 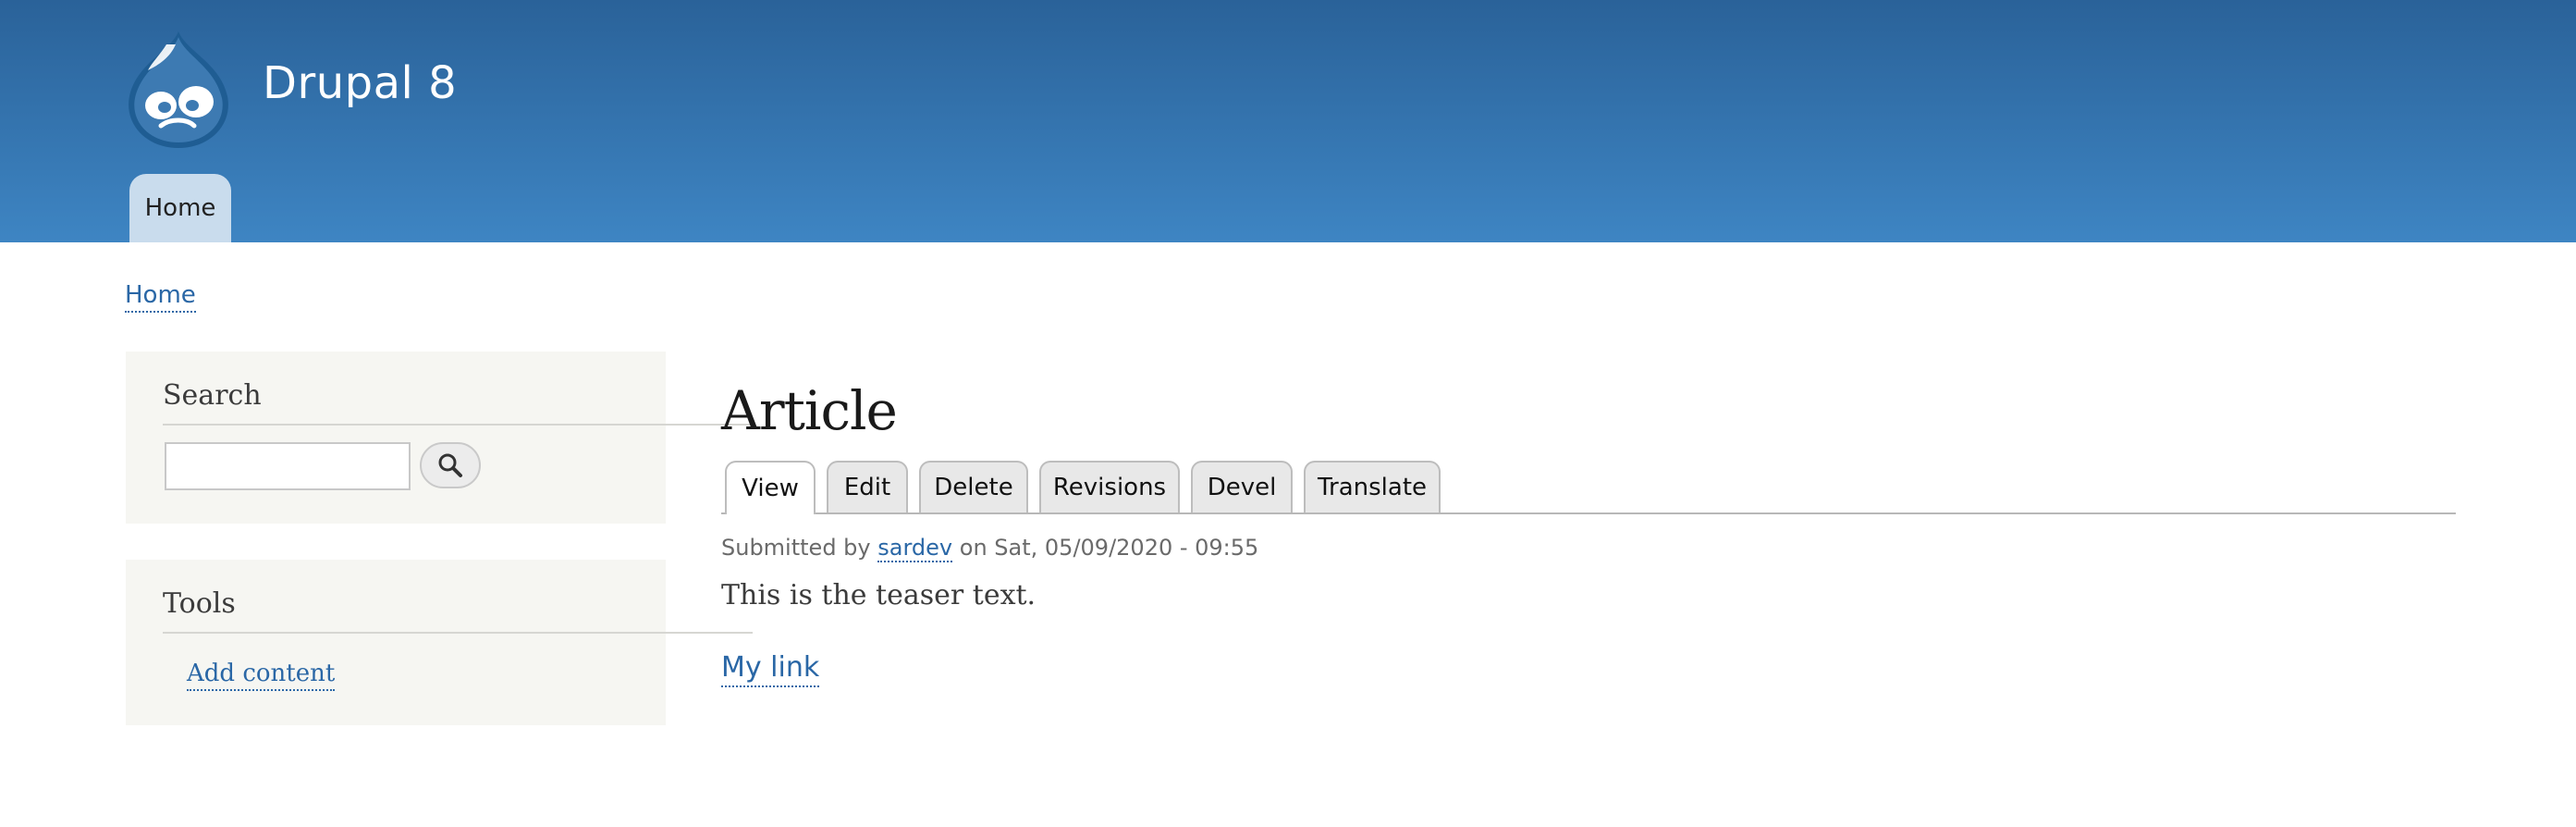 I want to click on tools-block-title: Tools, so click(x=199, y=603).